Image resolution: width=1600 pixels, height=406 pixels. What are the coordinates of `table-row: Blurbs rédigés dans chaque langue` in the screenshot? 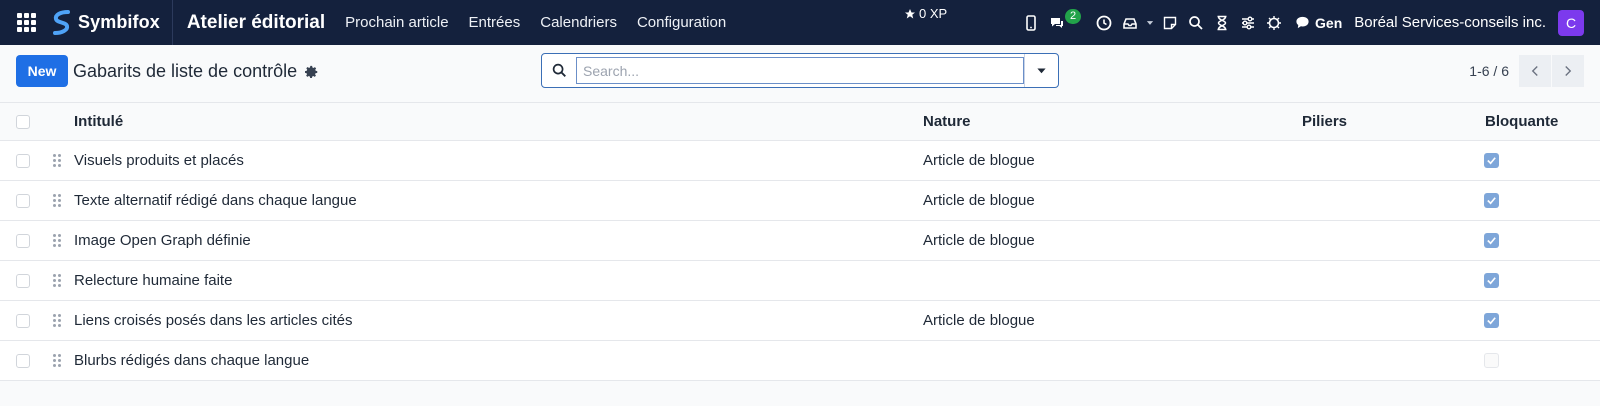 It's located at (800, 361).